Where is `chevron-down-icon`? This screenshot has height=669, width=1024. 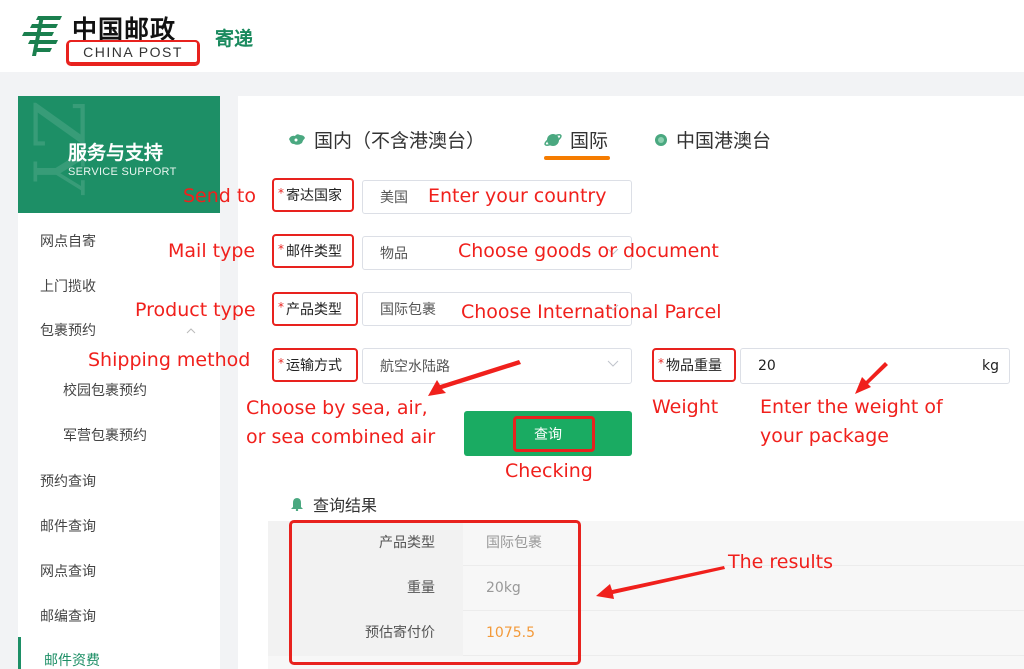
chevron-down-icon is located at coordinates (613, 363).